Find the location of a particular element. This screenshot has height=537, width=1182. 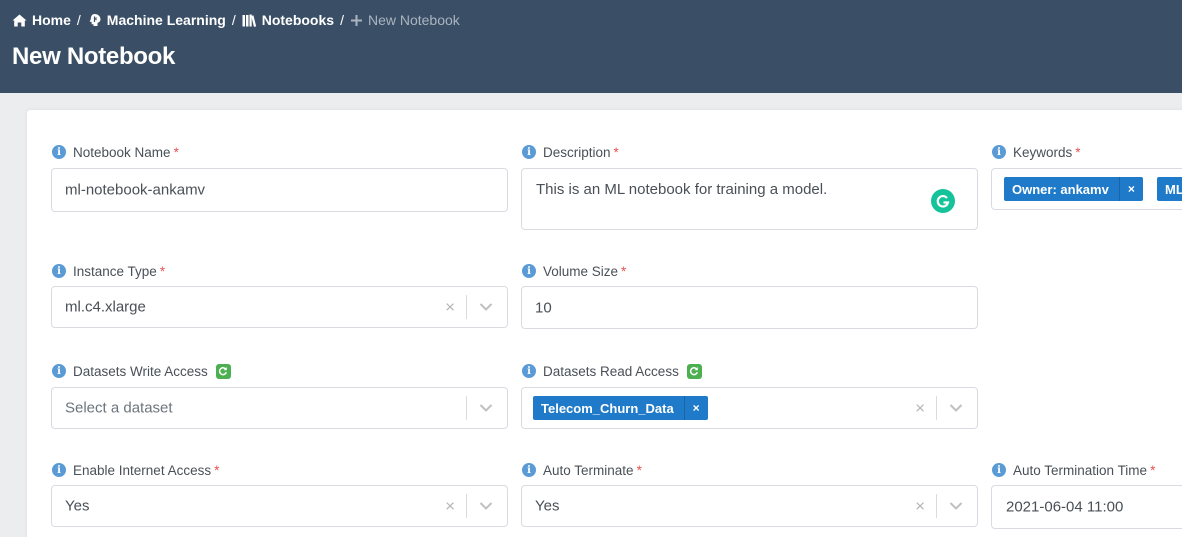

datasets-read-multiselect: Telecom_Churn_Data × × is located at coordinates (749, 408).